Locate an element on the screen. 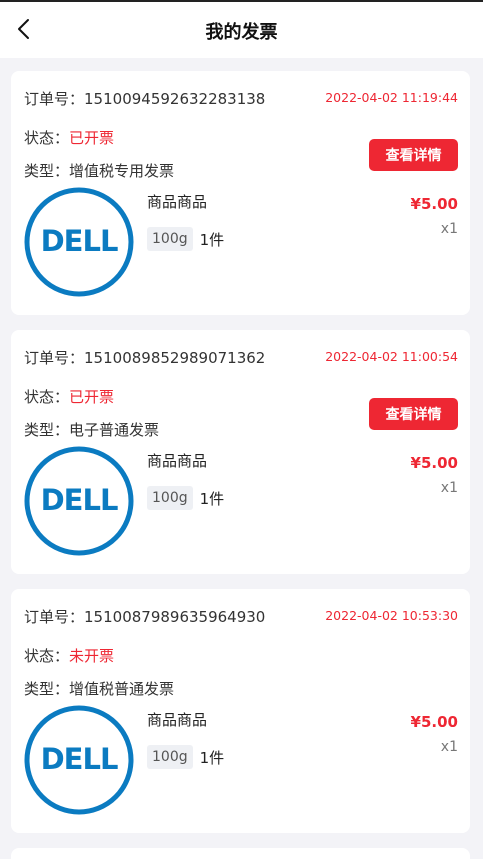  order-number: 1510094592632283138 is located at coordinates (175, 99).